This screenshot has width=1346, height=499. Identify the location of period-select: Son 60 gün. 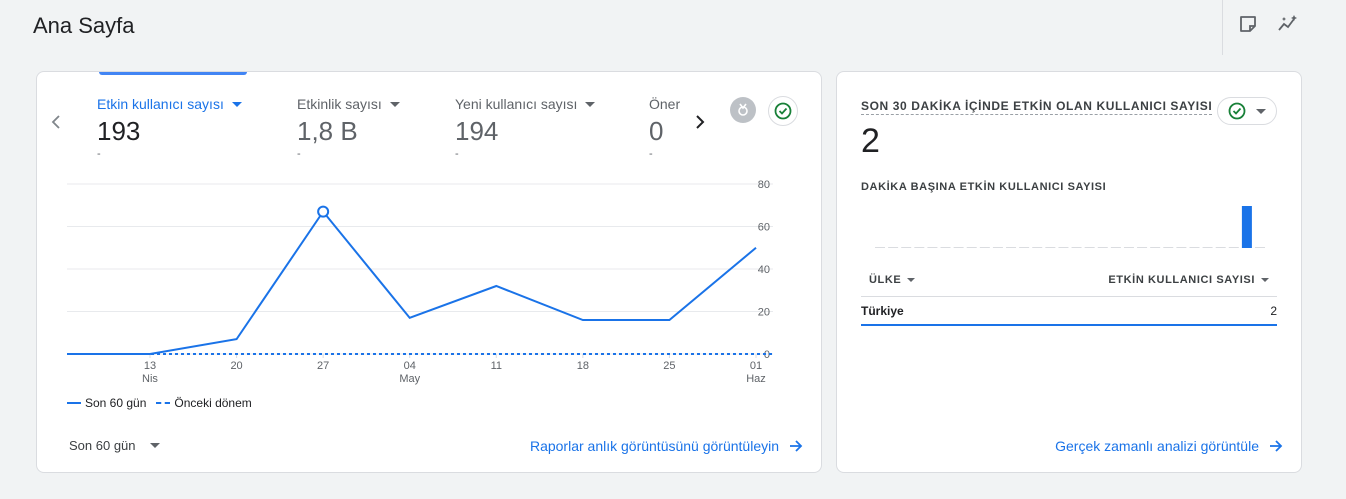
(114, 445).